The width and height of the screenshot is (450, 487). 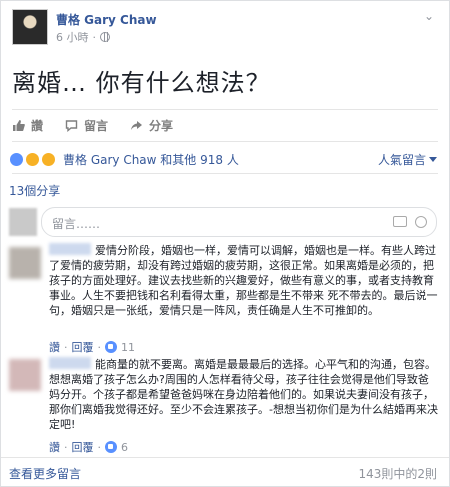 I want to click on like-button: 讚, so click(x=27, y=125).